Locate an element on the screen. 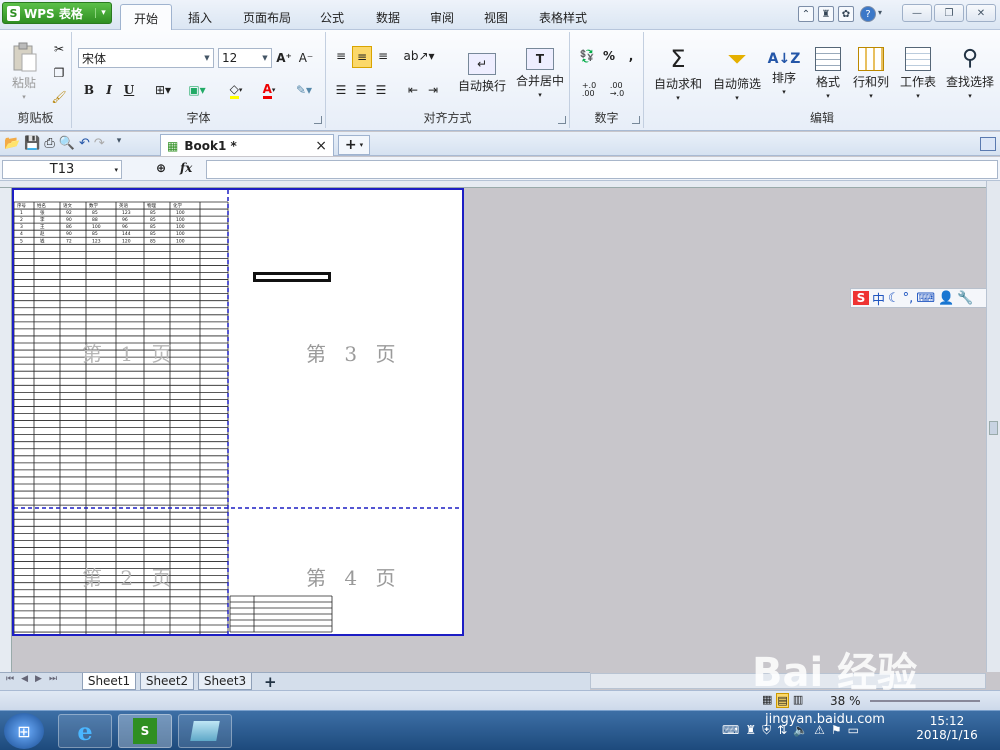 The width and height of the screenshot is (1000, 750). keyboard-icon: ⌨ is located at coordinates (730, 730).